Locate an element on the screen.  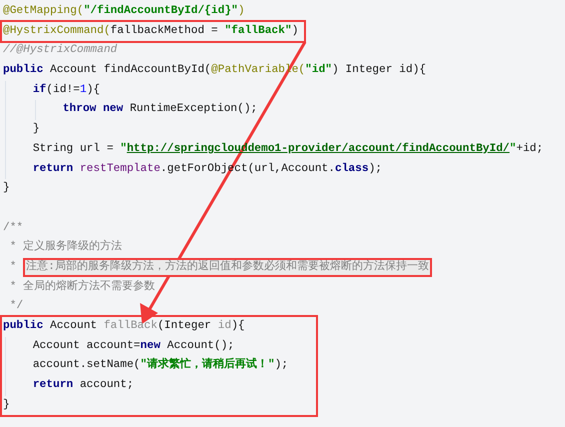
code-line: /** is located at coordinates (13, 228).